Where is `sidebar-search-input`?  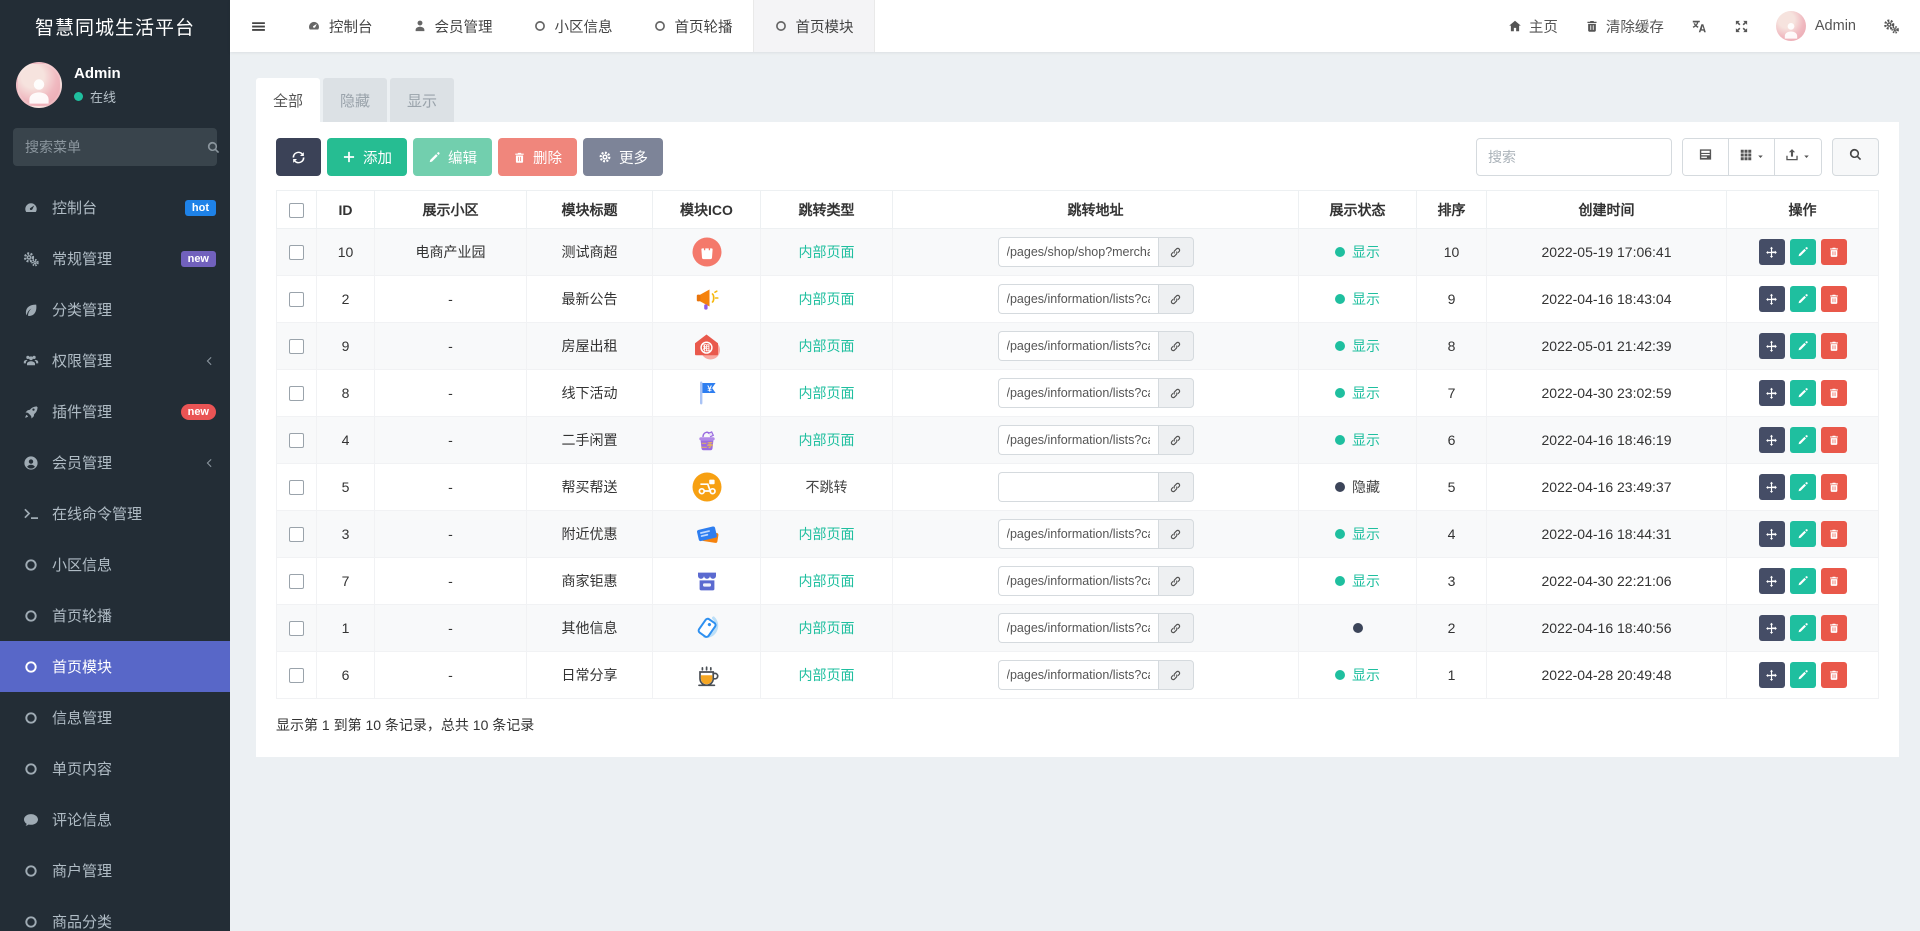 sidebar-search-input is located at coordinates (115, 147).